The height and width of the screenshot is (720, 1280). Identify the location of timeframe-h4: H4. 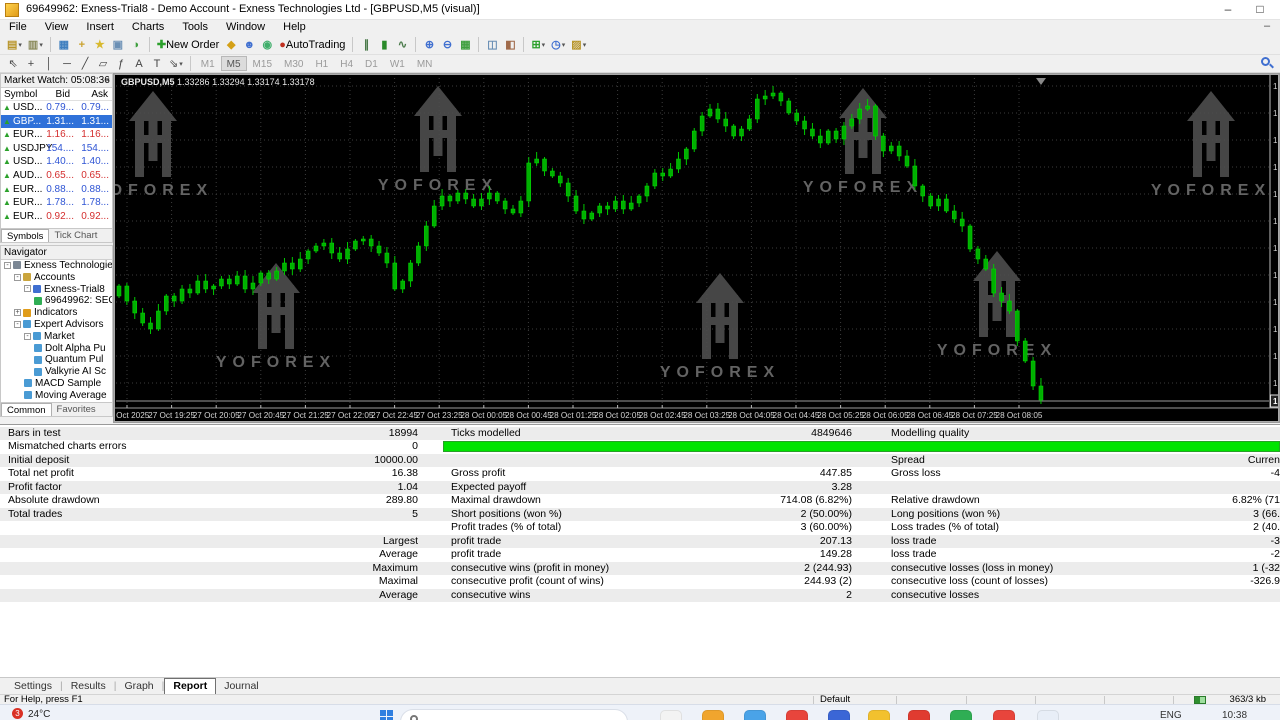
(346, 63).